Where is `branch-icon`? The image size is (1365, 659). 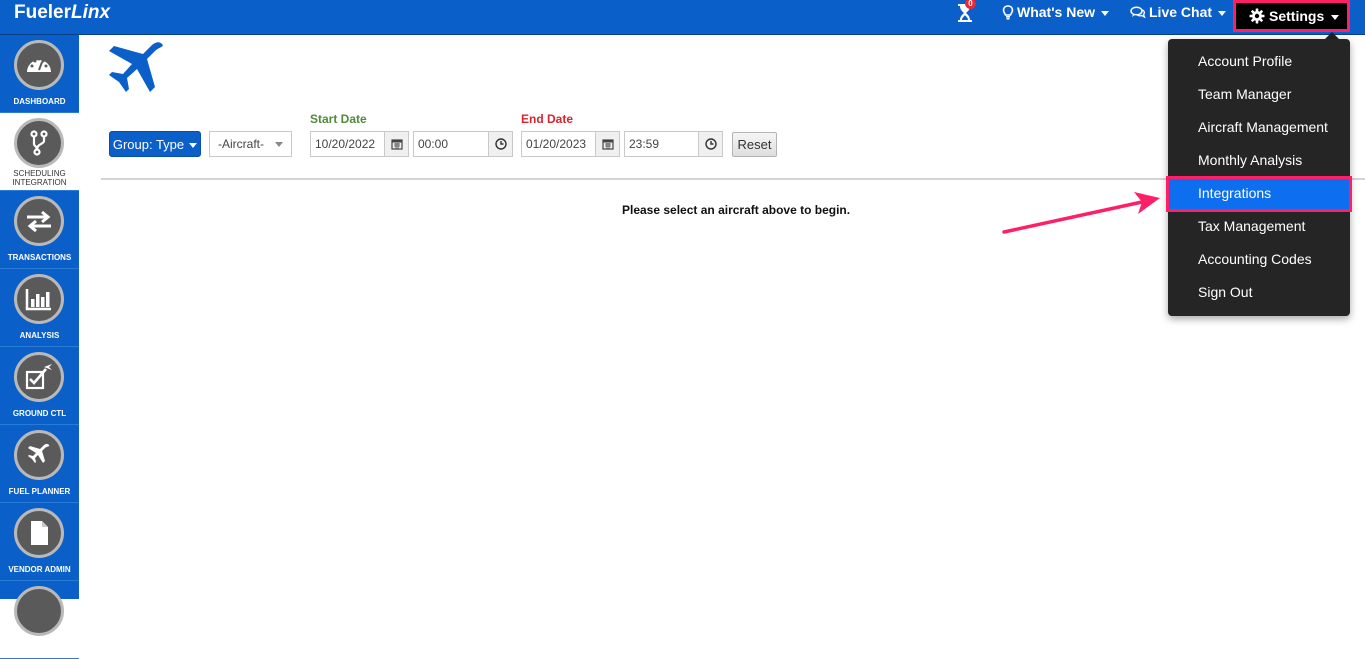
branch-icon is located at coordinates (39, 143).